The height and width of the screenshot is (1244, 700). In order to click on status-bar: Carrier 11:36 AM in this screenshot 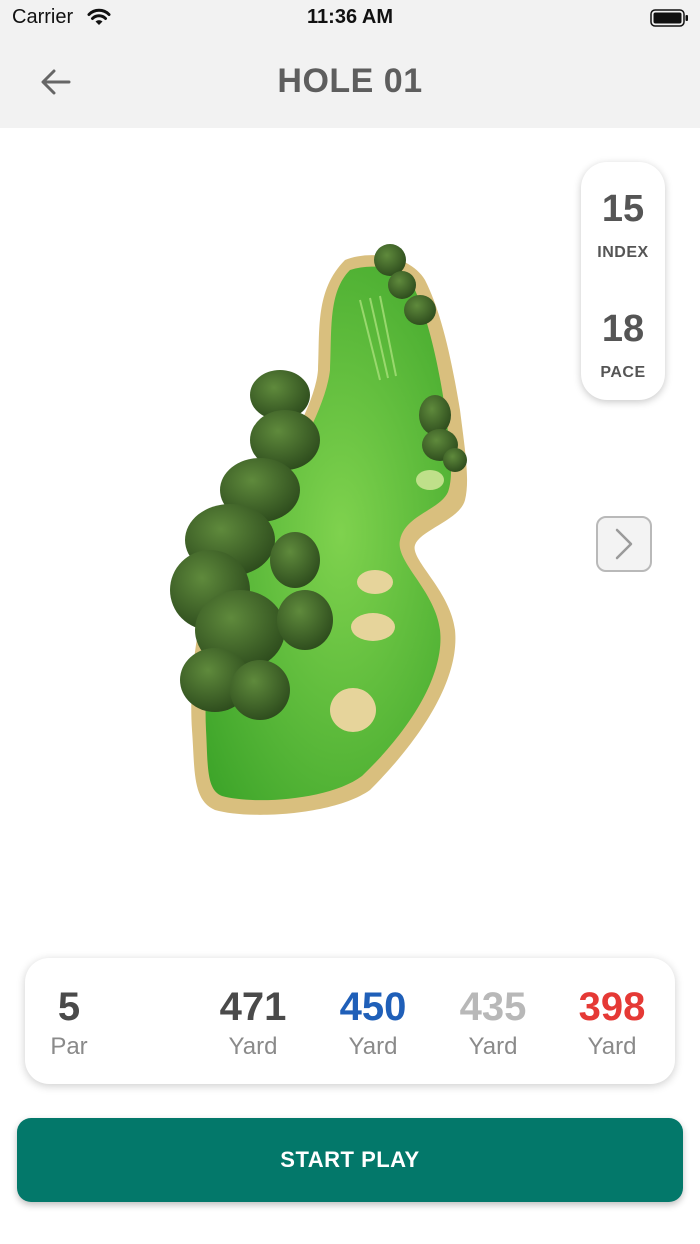, I will do `click(350, 18)`.